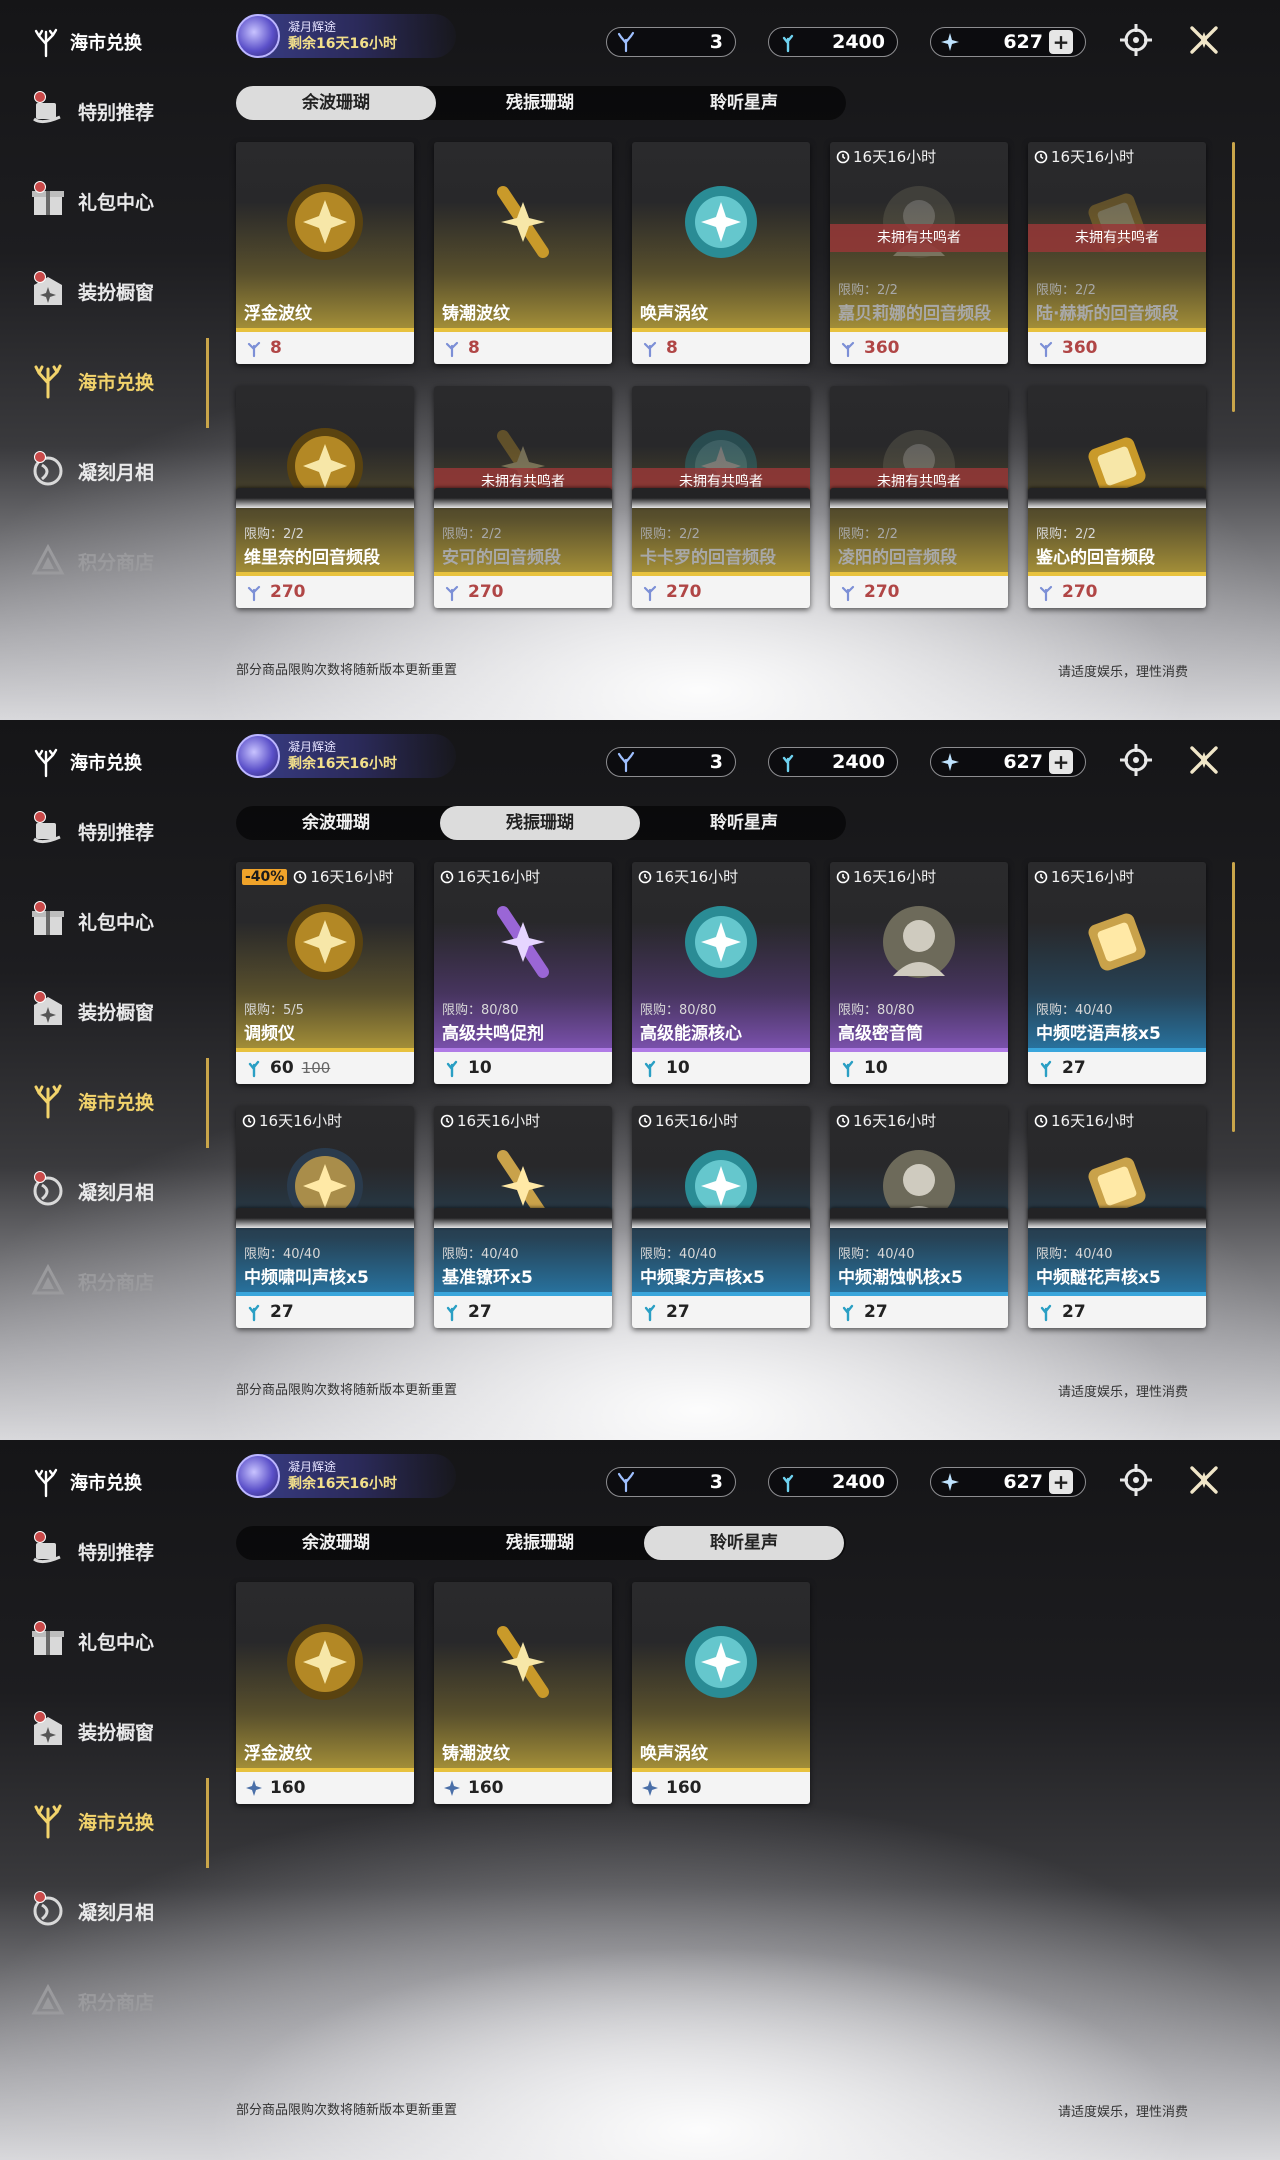 This screenshot has height=2160, width=1280. I want to click on shop-item-card: 16天16小时 未拥有共鸣者 限购：2/2 嘉贝莉娜的回音频段 360, so click(919, 253).